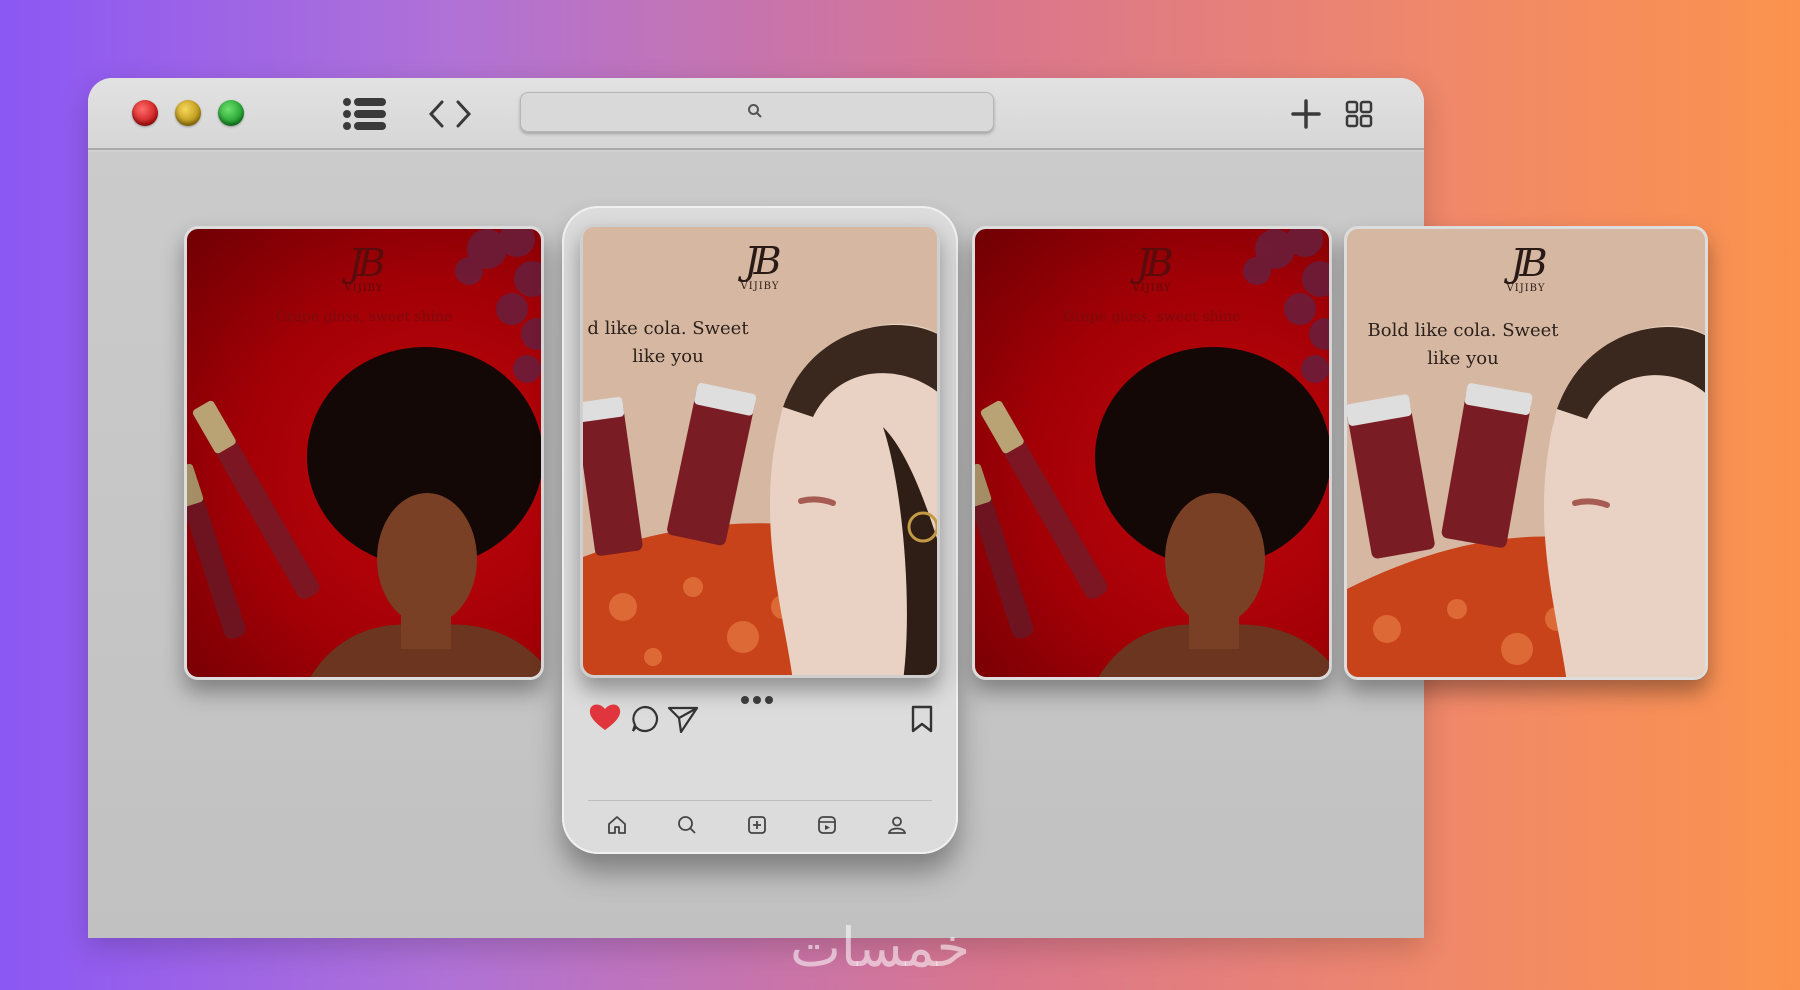  Describe the element at coordinates (757, 700) in the screenshot. I see `carousel-dots` at that location.